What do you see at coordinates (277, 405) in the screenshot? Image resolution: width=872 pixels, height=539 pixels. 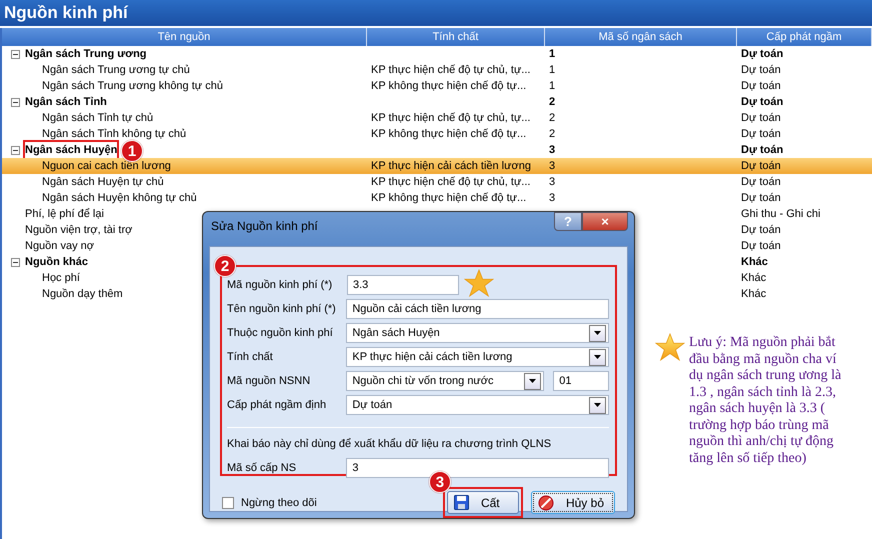 I see `field-label: Cấp phát ngầm định` at bounding box center [277, 405].